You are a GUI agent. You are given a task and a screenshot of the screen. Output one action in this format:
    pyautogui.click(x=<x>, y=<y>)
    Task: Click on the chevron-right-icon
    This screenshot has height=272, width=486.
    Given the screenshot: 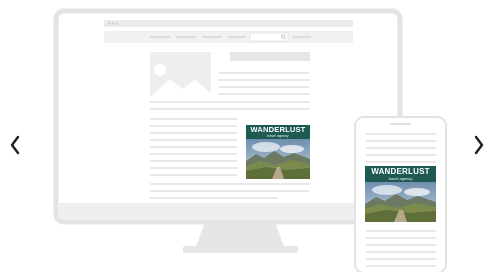 What is the action you would take?
    pyautogui.click(x=479, y=145)
    